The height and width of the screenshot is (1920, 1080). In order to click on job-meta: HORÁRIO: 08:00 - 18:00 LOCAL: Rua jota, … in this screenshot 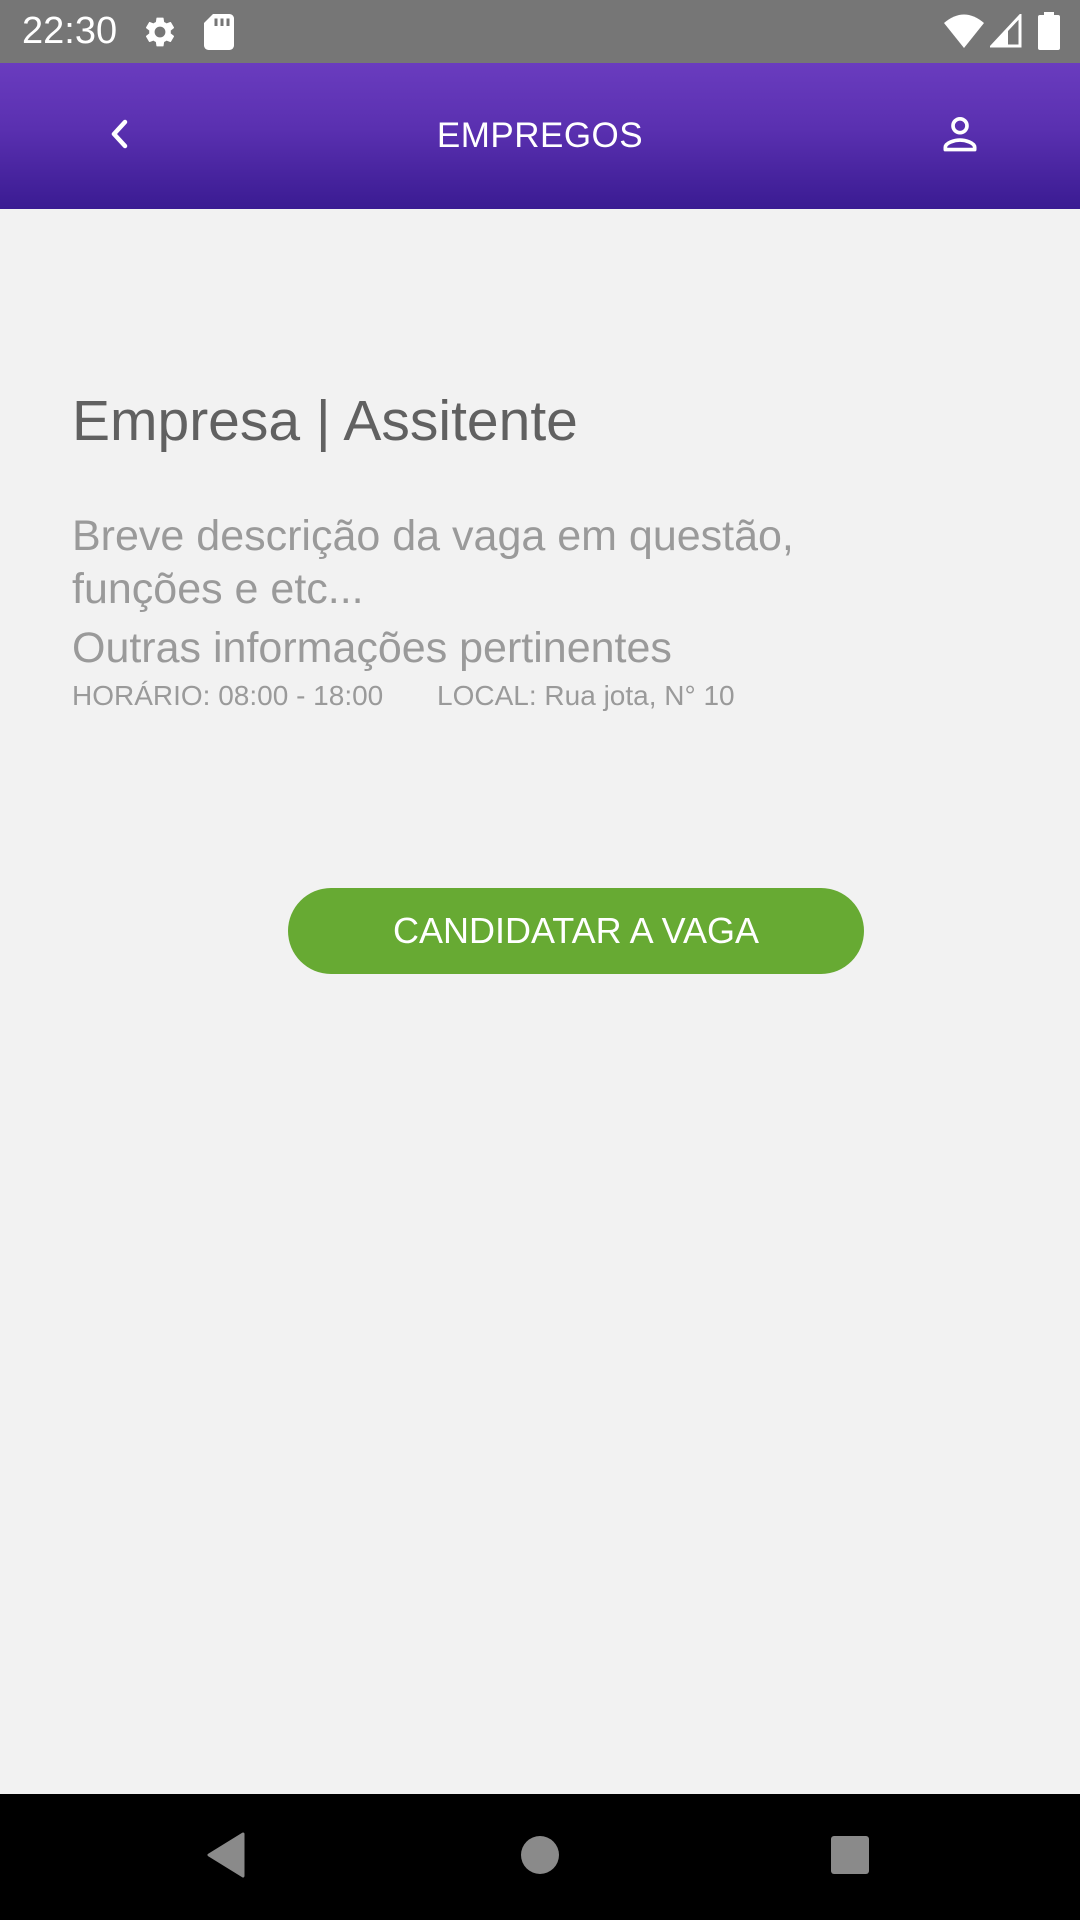, I will do `click(403, 696)`.